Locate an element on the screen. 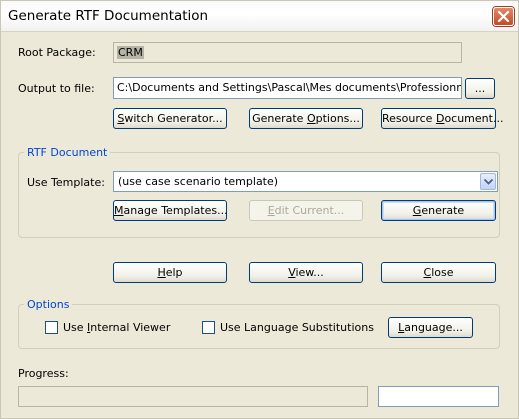  internal-viewer-label: Use Internal Viewer is located at coordinates (117, 327).